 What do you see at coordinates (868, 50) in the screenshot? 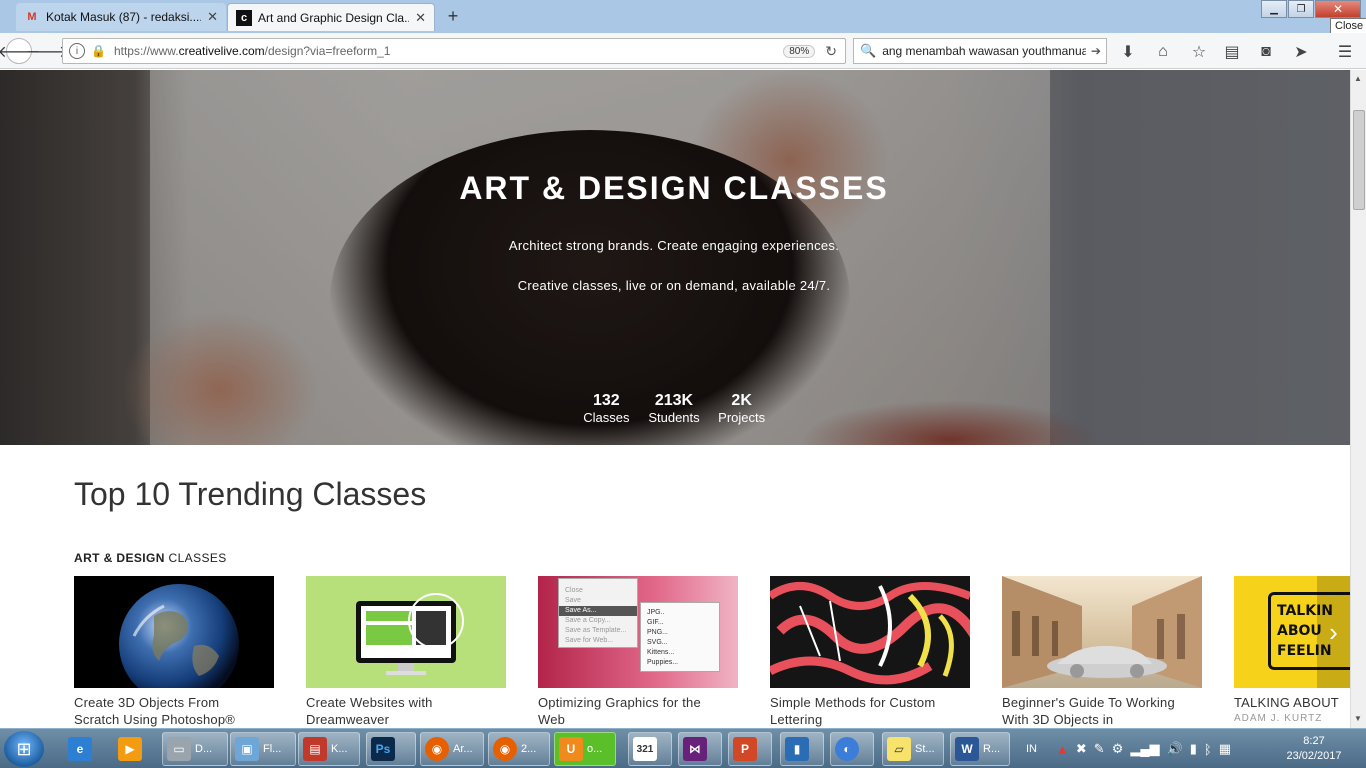
I see `search-icon: 🔍` at bounding box center [868, 50].